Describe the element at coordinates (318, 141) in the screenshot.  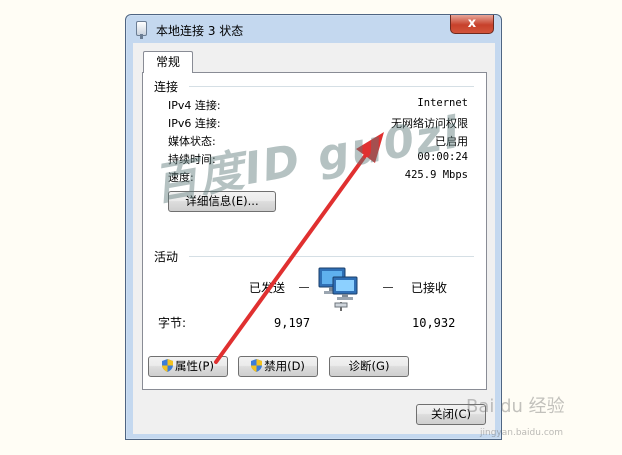
I see `media-state-row: 媒体状态: 已启用` at that location.